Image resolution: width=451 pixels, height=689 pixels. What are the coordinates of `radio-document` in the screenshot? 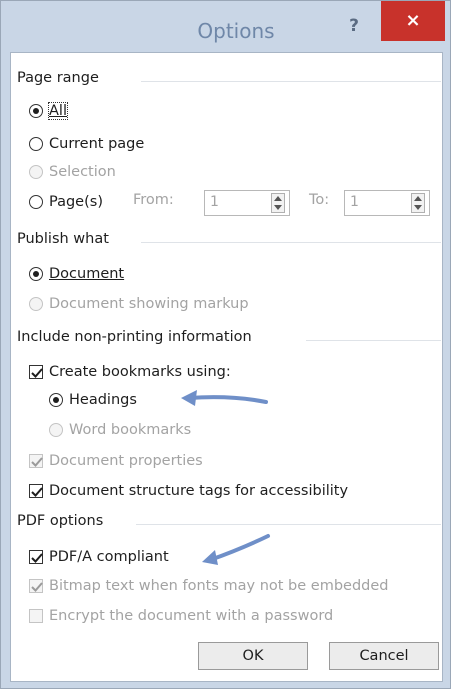 It's located at (36, 274).